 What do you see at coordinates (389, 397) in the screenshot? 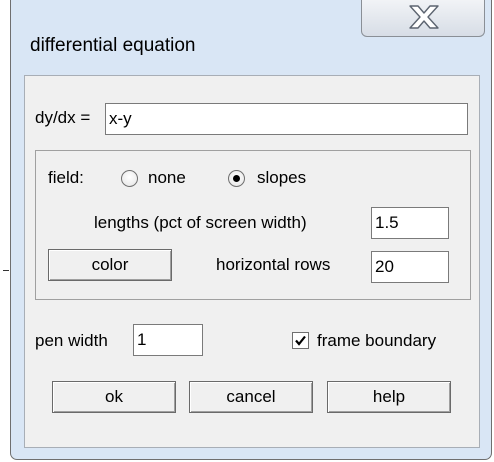
I see `help-button: help` at bounding box center [389, 397].